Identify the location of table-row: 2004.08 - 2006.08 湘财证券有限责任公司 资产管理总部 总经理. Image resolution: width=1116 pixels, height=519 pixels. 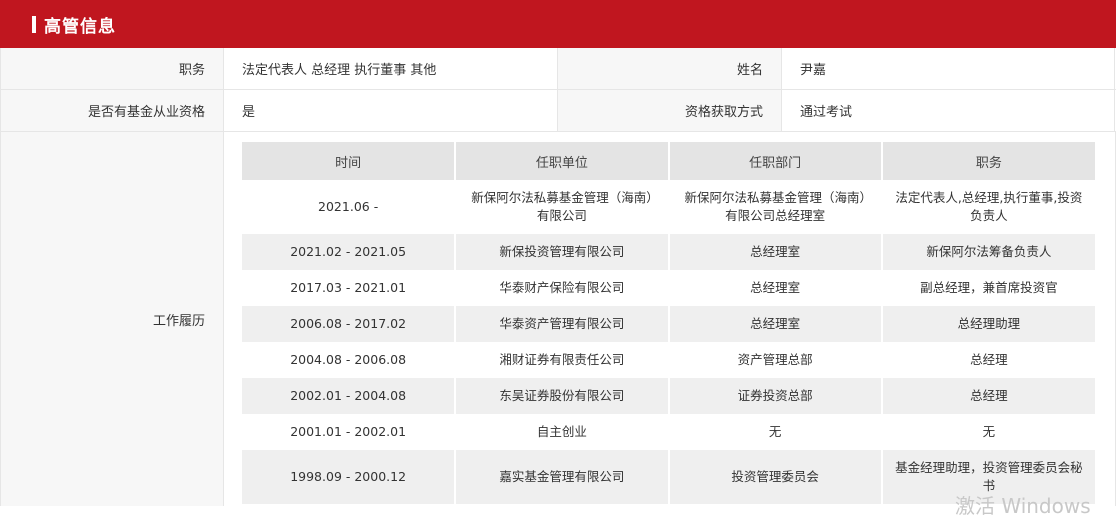
(668, 360).